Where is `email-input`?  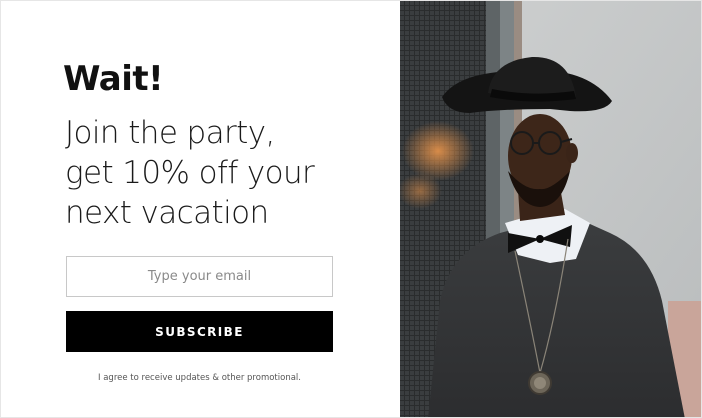
email-input is located at coordinates (199, 276).